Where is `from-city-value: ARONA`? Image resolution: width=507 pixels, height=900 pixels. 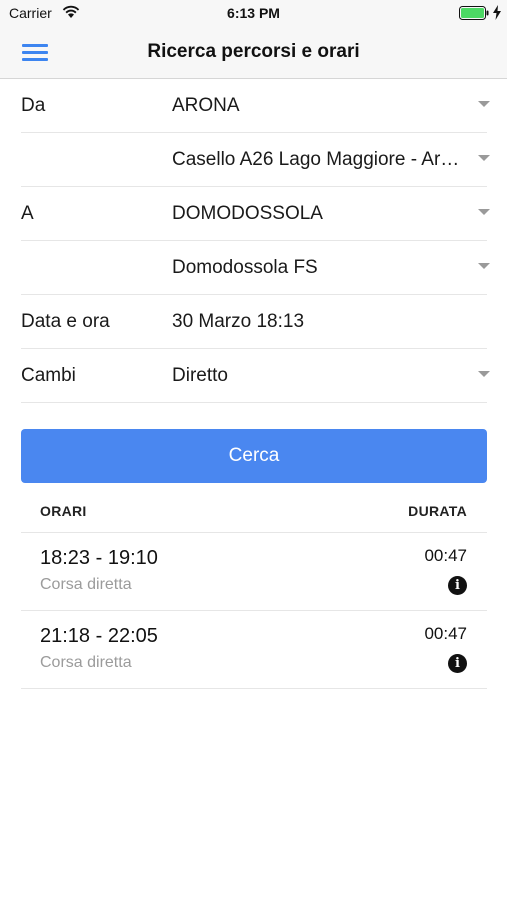
from-city-value: ARONA is located at coordinates (206, 105).